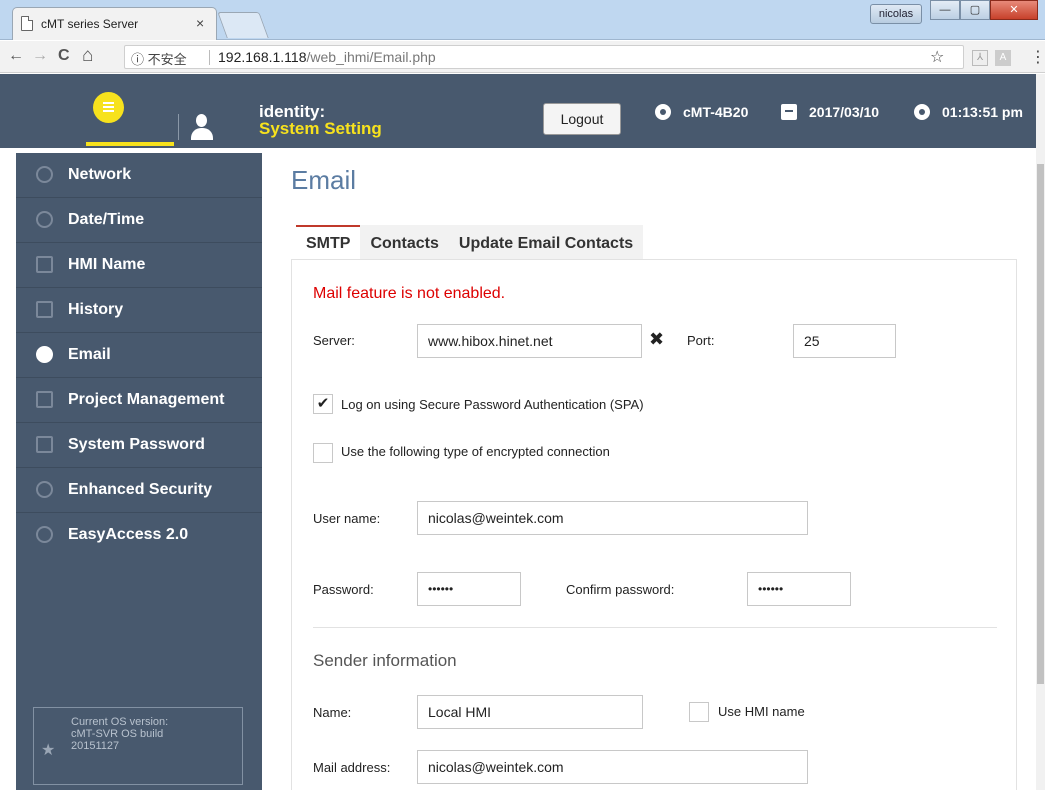  I want to click on device-name-display: cMT-4B20, so click(701, 112).